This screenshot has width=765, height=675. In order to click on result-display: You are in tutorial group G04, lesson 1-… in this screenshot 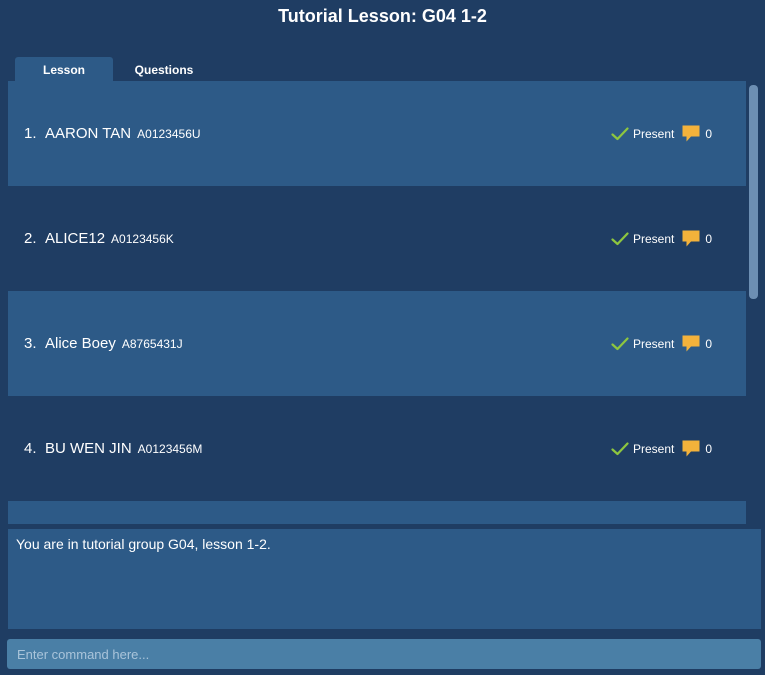, I will do `click(384, 579)`.